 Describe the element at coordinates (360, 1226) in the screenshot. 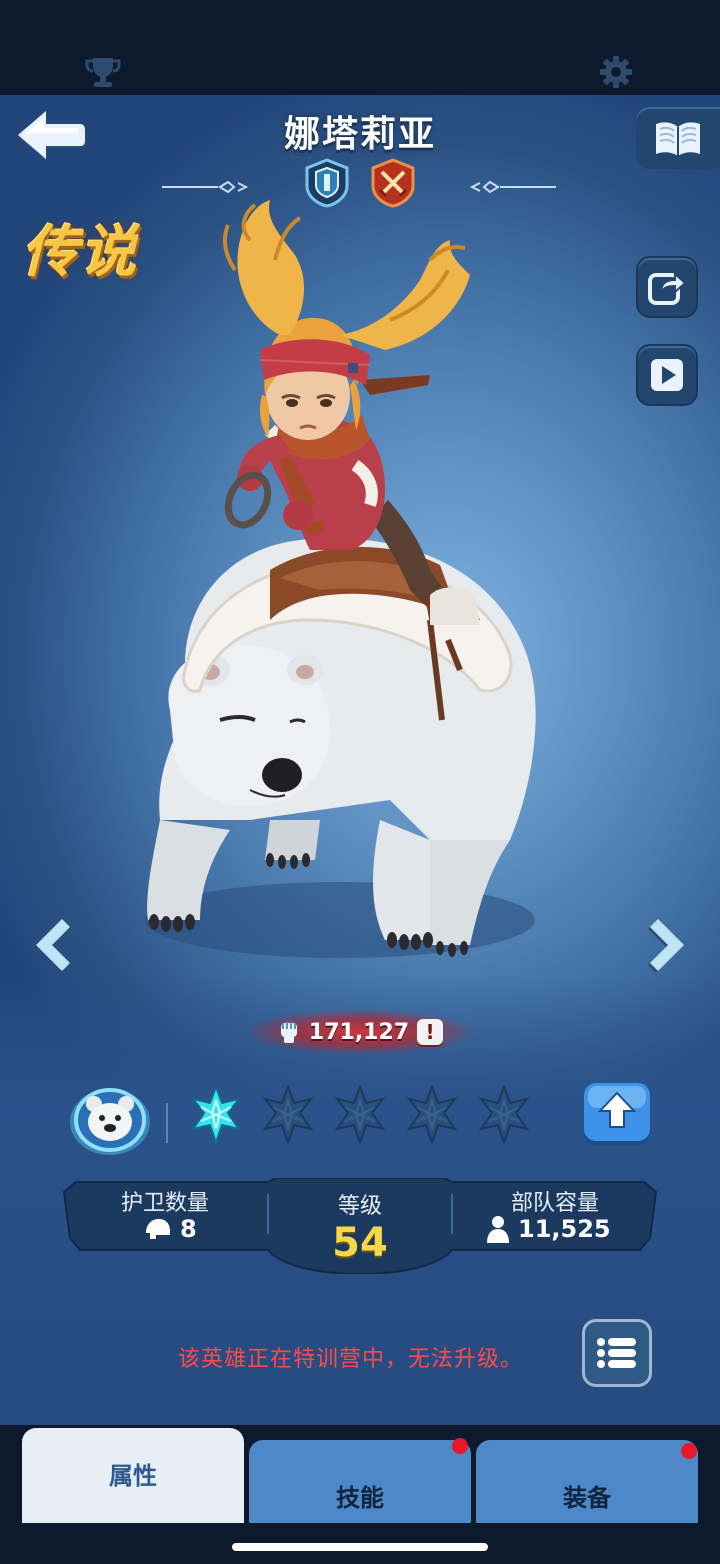

I see `stats-panel: 护卫数量 8 等级 54 部队容量 11,525` at that location.